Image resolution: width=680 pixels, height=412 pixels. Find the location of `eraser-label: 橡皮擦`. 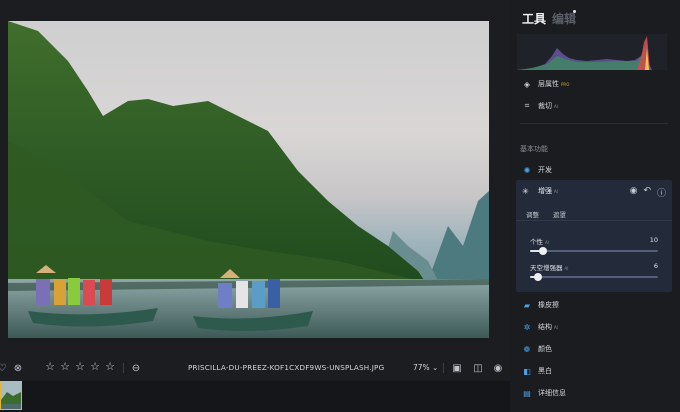

eraser-label: 橡皮擦 is located at coordinates (548, 305).